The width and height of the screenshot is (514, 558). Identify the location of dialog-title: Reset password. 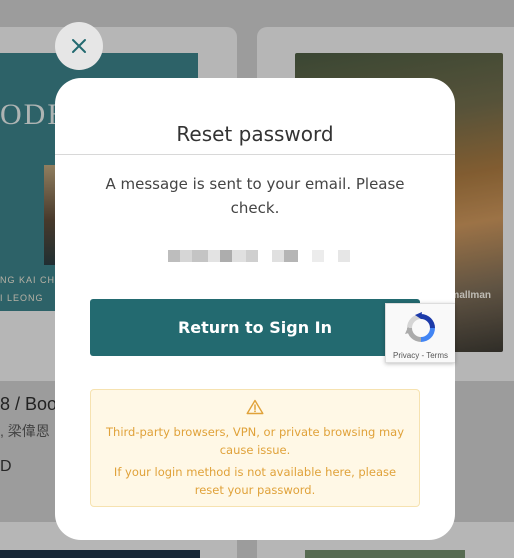
(255, 134).